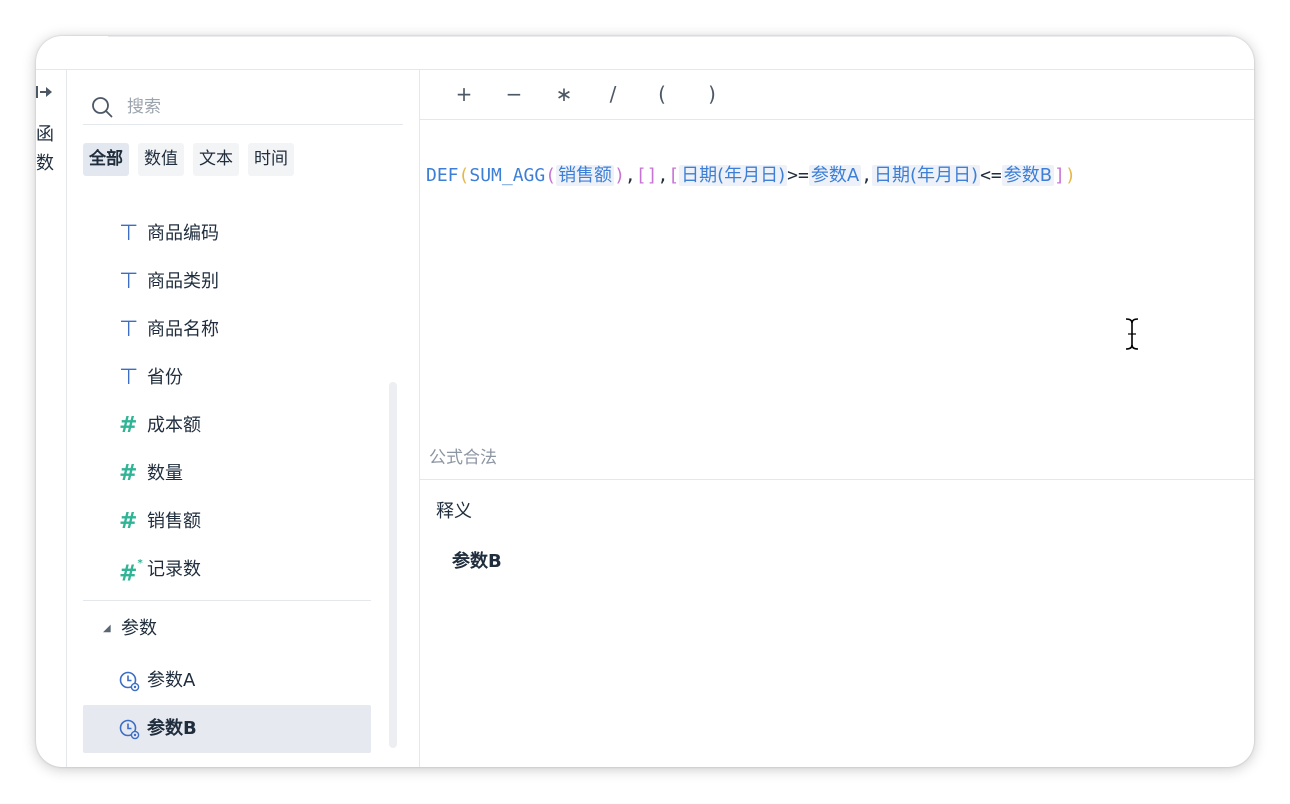 This screenshot has height=804, width=1290. What do you see at coordinates (227, 330) in the screenshot?
I see `field-item: ⊤ 商品名称` at bounding box center [227, 330].